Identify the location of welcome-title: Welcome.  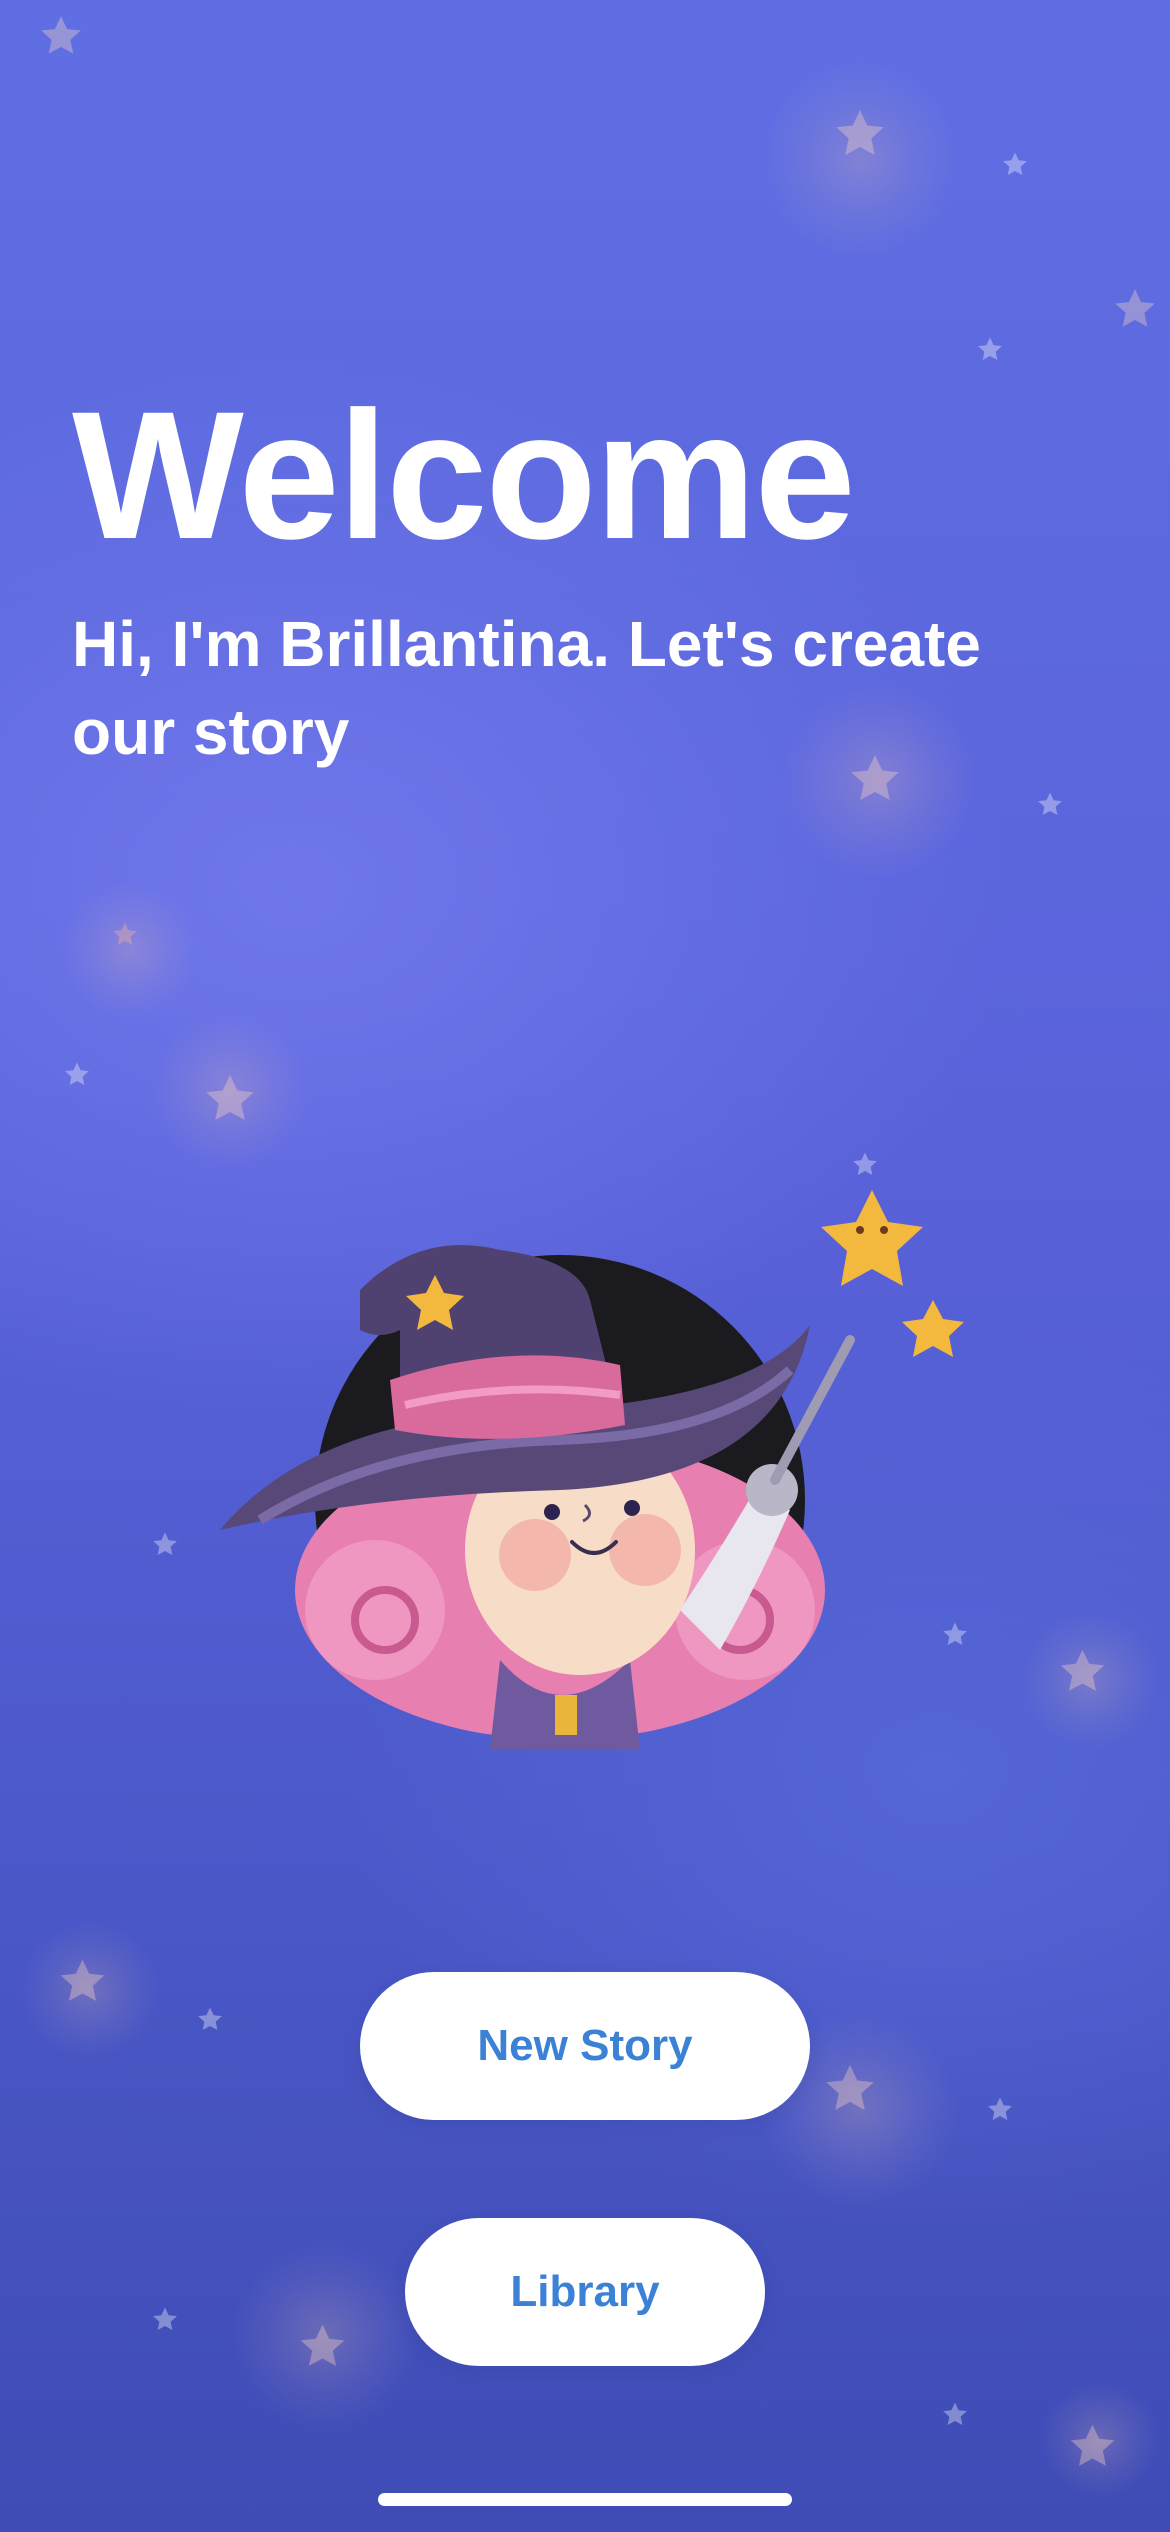
(464, 475).